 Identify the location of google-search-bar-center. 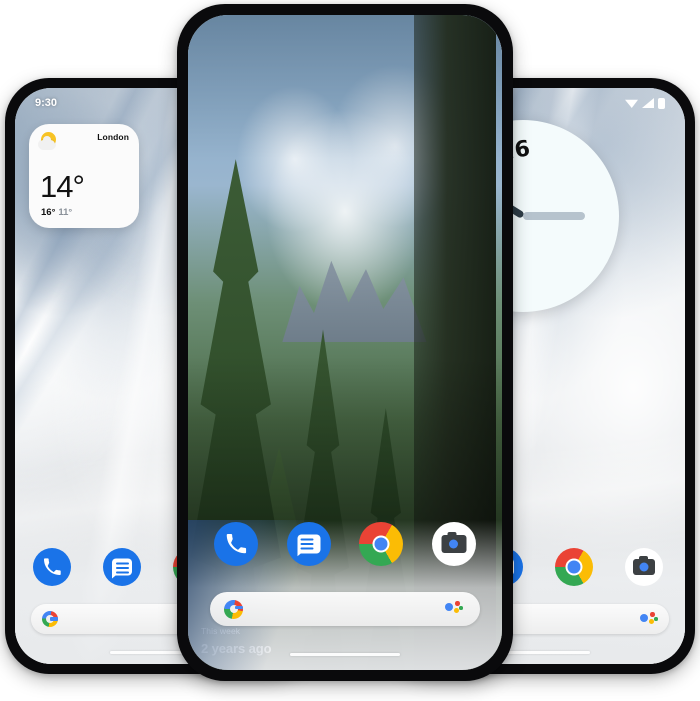
(345, 609).